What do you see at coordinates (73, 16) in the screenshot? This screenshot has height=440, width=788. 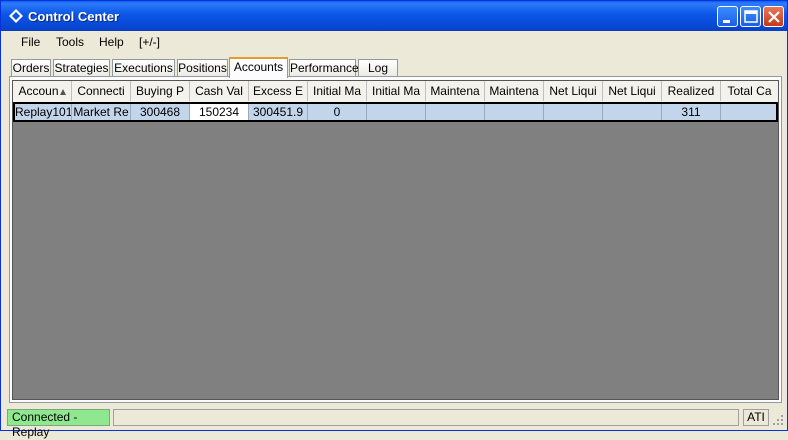 I see `window-title: Control Center` at bounding box center [73, 16].